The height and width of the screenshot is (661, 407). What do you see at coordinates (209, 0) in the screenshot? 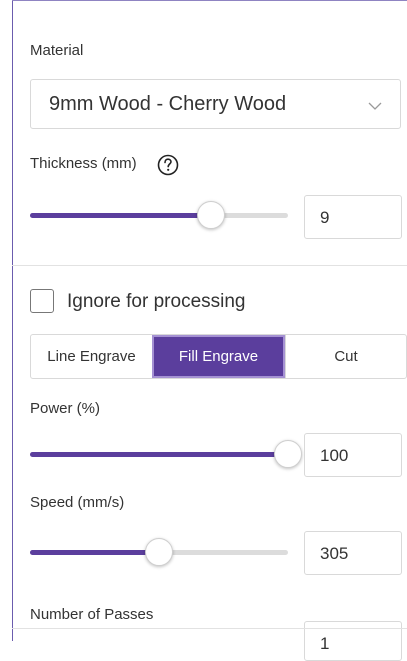
I see `panel-border-top` at bounding box center [209, 0].